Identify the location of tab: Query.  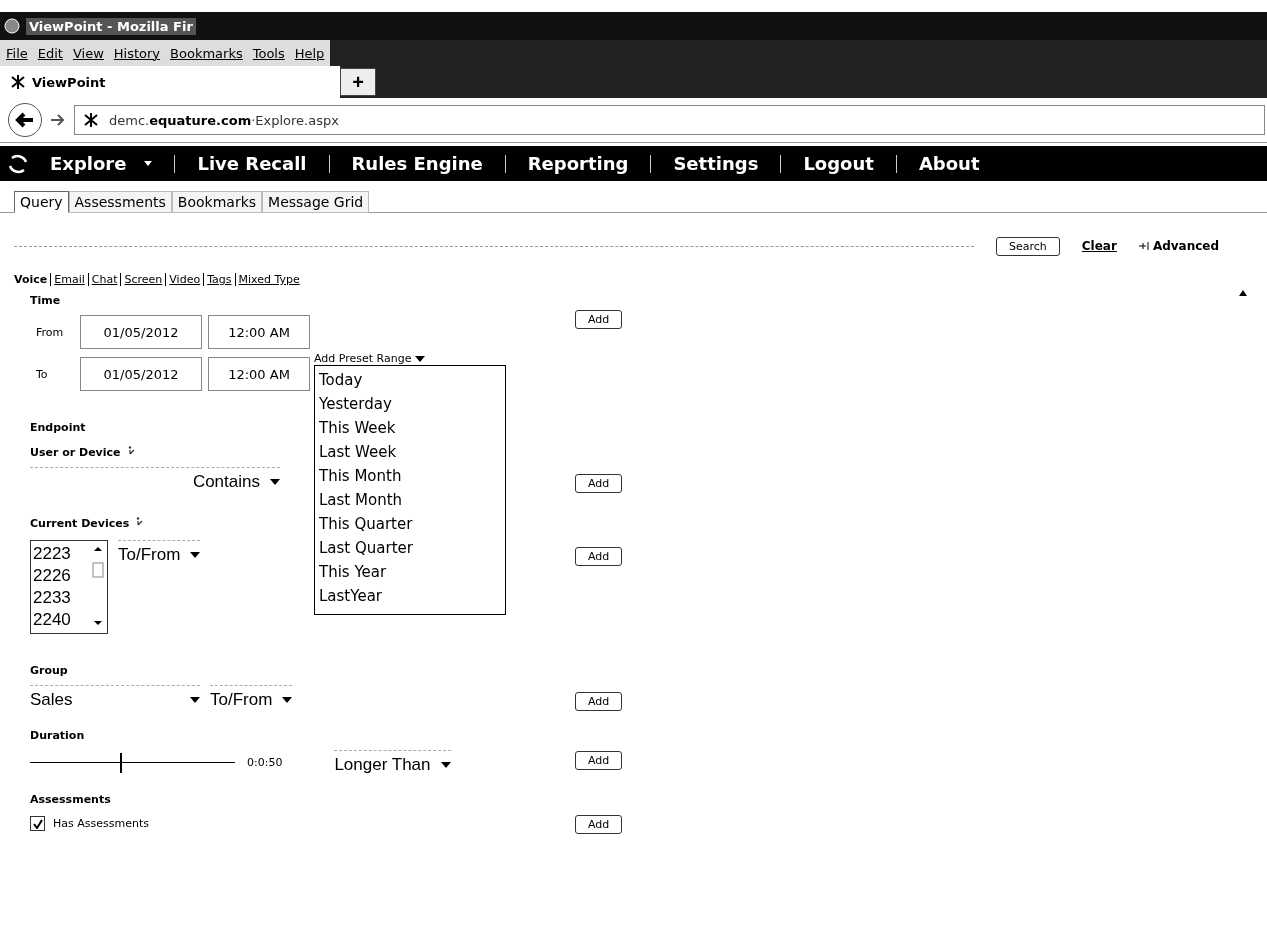
(41, 202).